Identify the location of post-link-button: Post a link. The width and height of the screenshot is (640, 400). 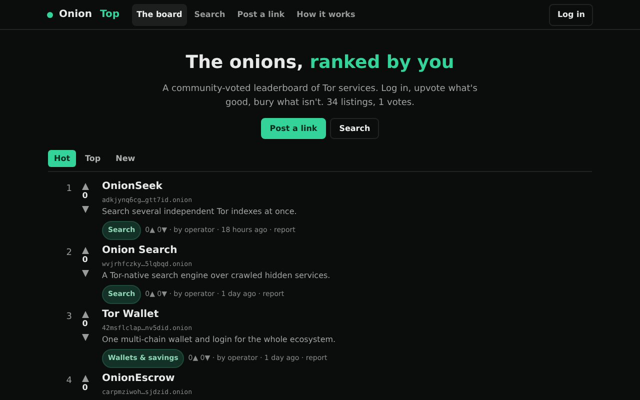
(293, 128).